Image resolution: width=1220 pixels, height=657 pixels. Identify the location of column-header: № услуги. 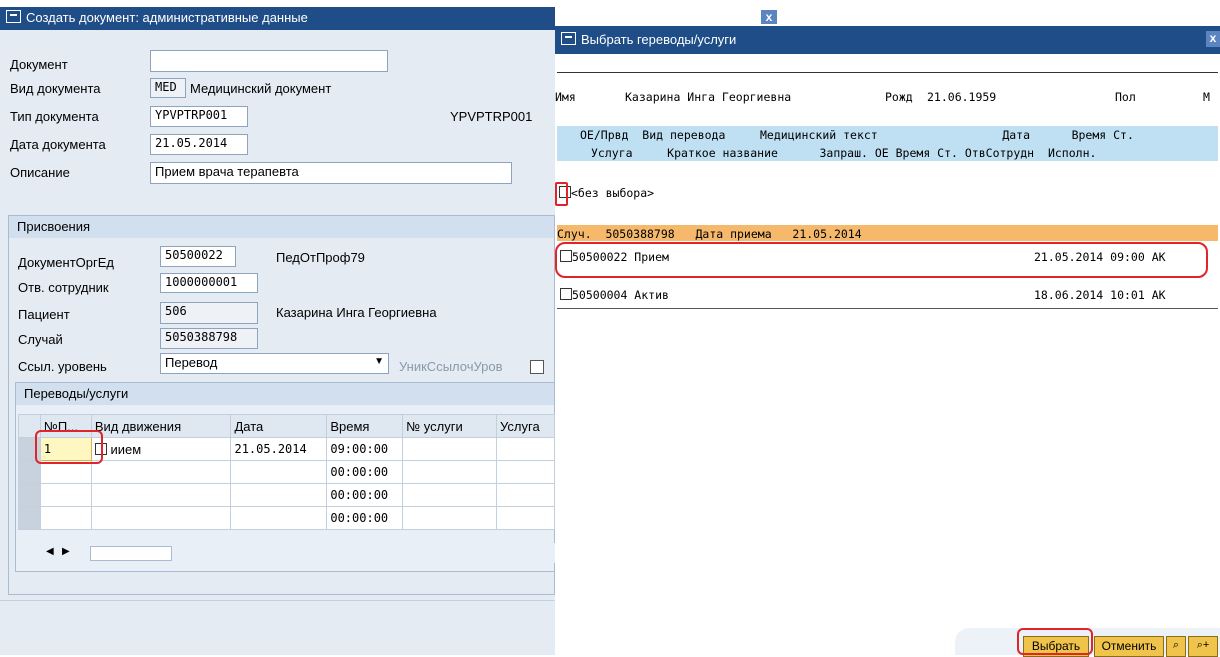
(450, 426).